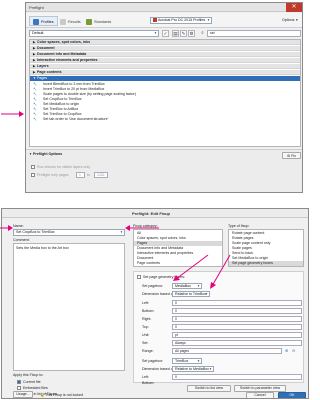  Describe the element at coordinates (151, 213) in the screenshot. I see `edit-fixup-title: Preflight: Edit Fixup` at that location.